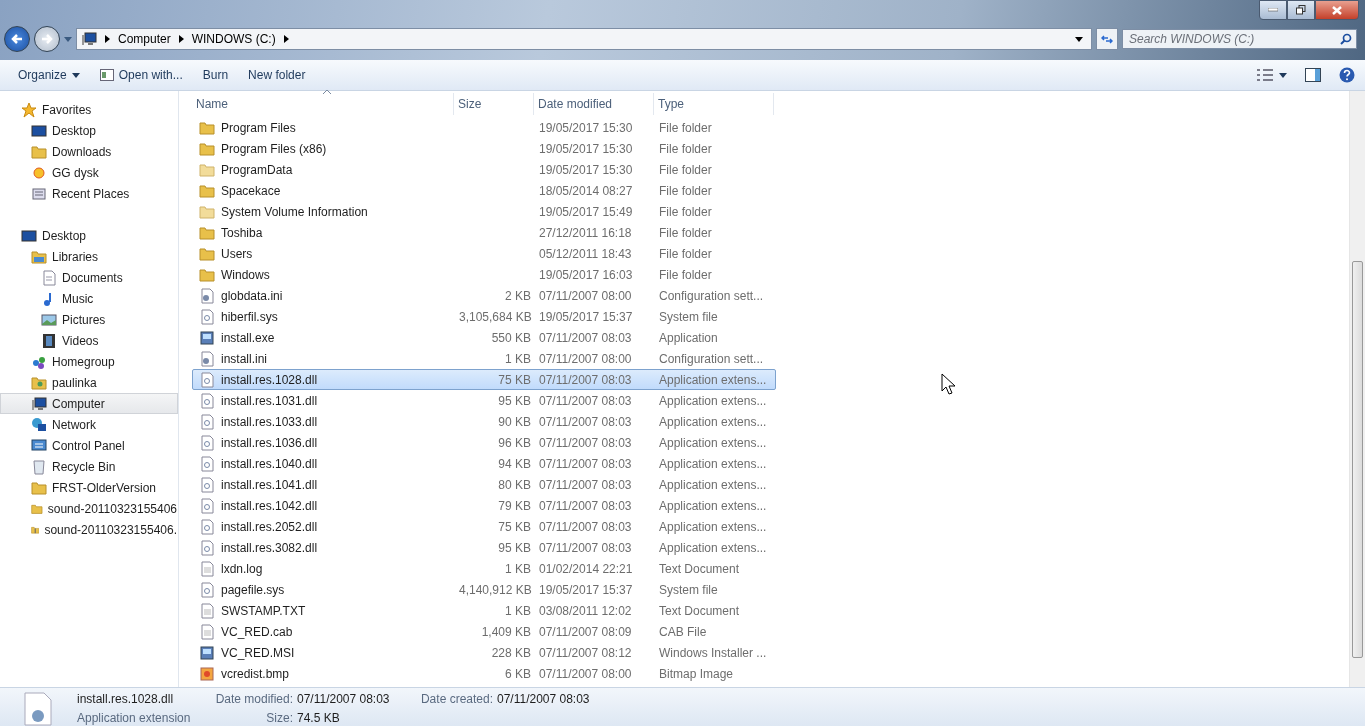  I want to click on file-name: pagefile.sys, so click(253, 589).